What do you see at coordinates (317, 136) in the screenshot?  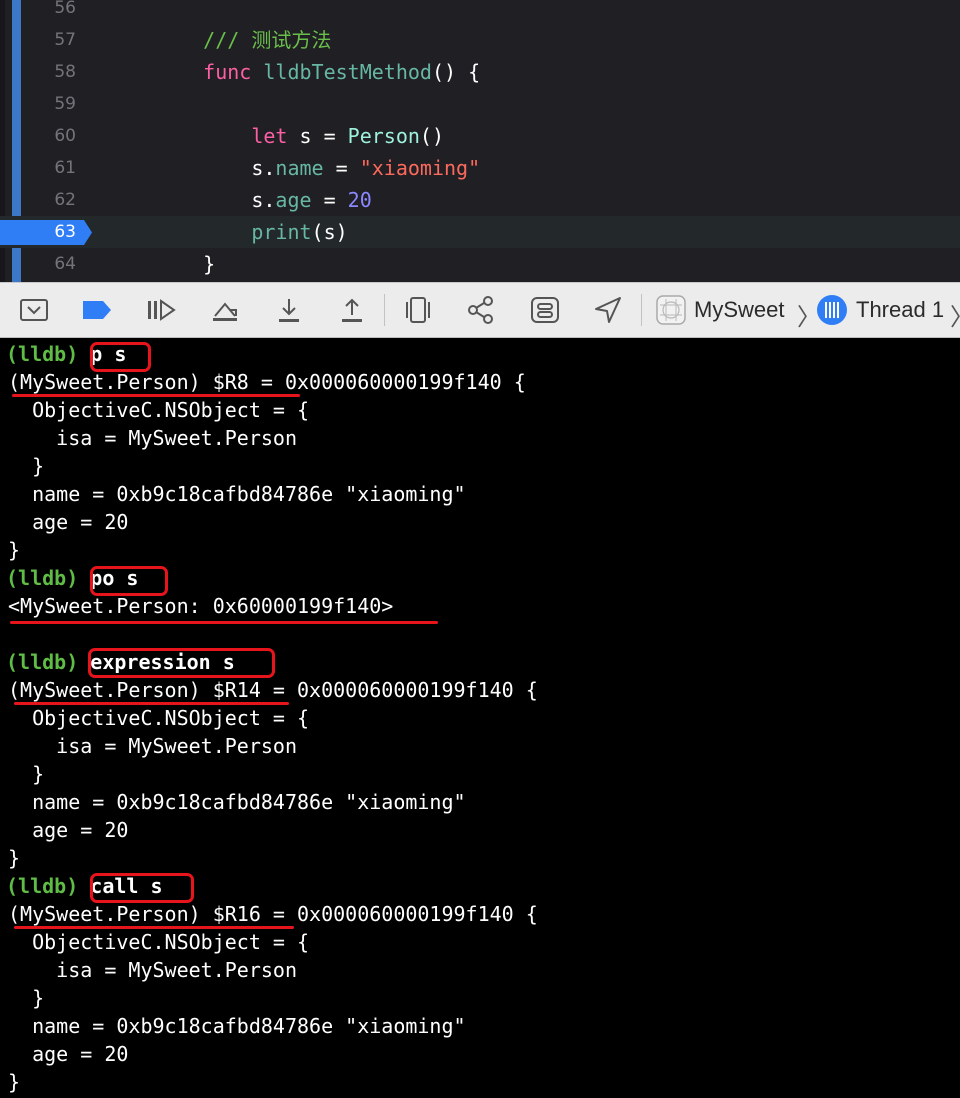 I see `code-token: s =` at bounding box center [317, 136].